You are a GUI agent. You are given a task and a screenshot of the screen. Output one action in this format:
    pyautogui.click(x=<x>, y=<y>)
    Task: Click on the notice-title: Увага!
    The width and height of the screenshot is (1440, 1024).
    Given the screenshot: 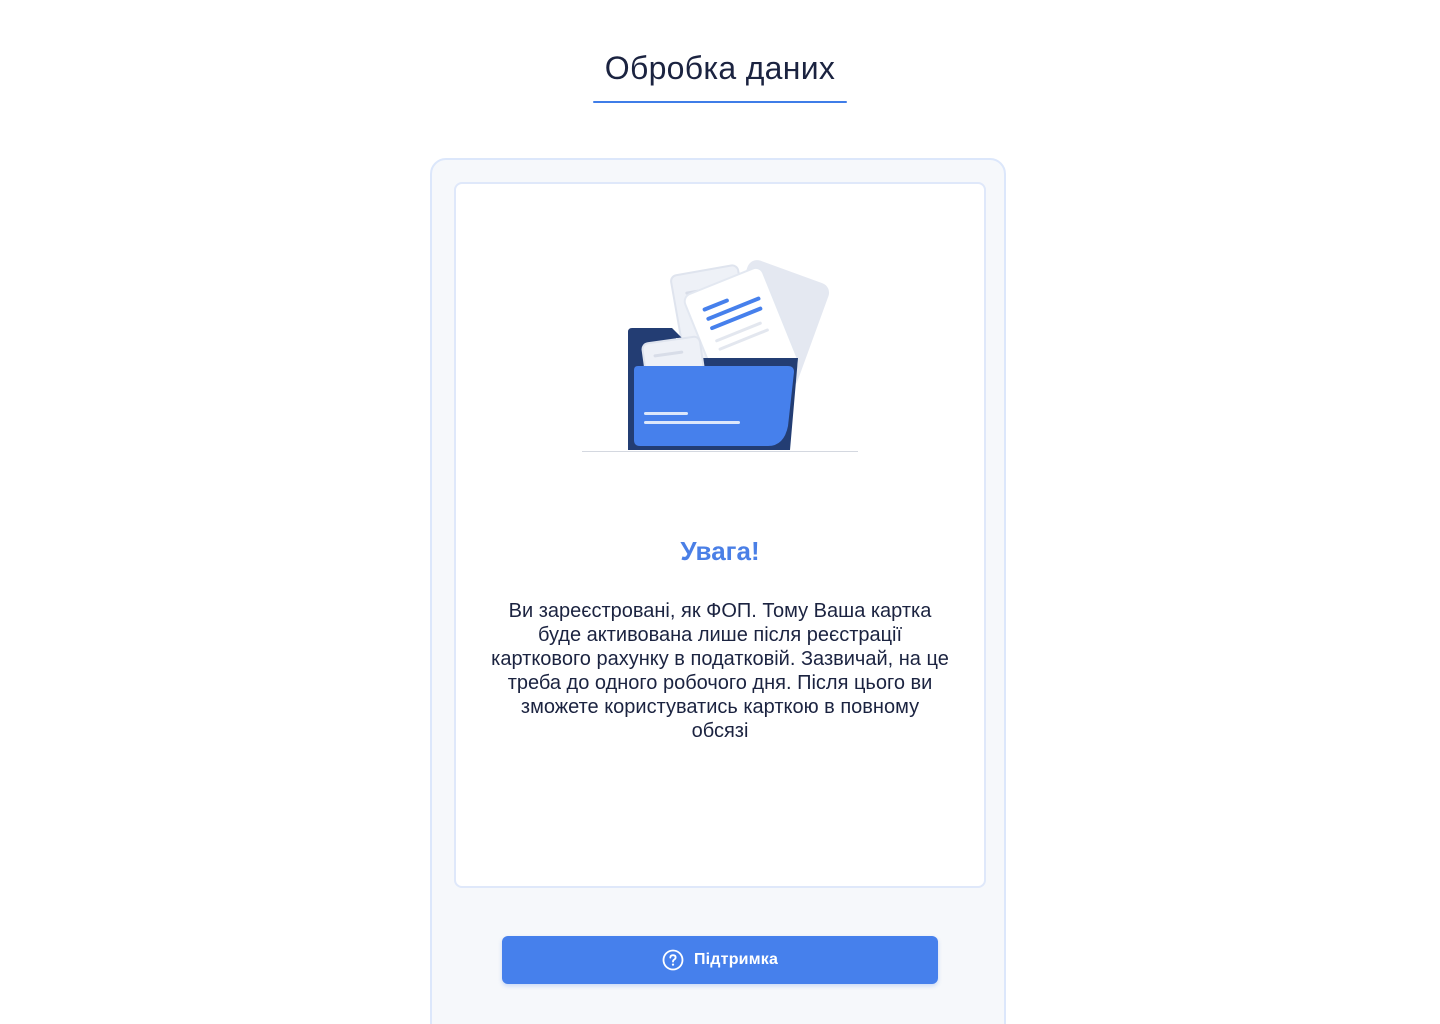 What is the action you would take?
    pyautogui.click(x=720, y=551)
    